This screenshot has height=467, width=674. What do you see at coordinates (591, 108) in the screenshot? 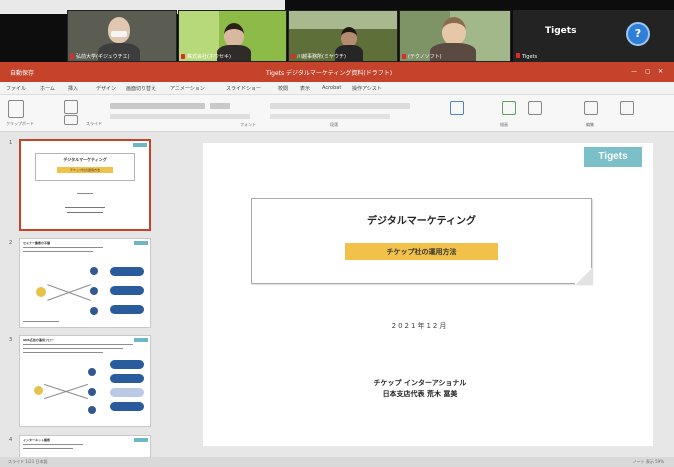
I see `find-icon` at bounding box center [591, 108].